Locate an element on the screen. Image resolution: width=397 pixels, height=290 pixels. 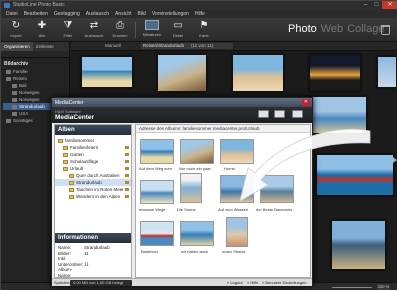
tree-item-familie: Familie is located at coordinates (35, 71).